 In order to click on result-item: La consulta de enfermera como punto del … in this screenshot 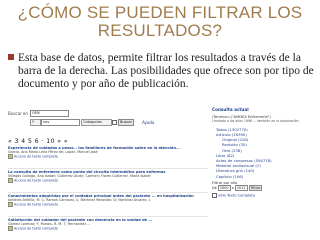, I will do `click(108, 181)`.